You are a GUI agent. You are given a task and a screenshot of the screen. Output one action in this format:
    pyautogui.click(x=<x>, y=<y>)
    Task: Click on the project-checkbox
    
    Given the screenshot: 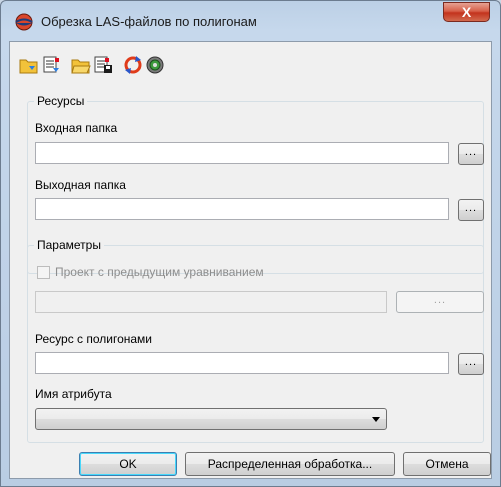 What is the action you would take?
    pyautogui.click(x=43, y=272)
    